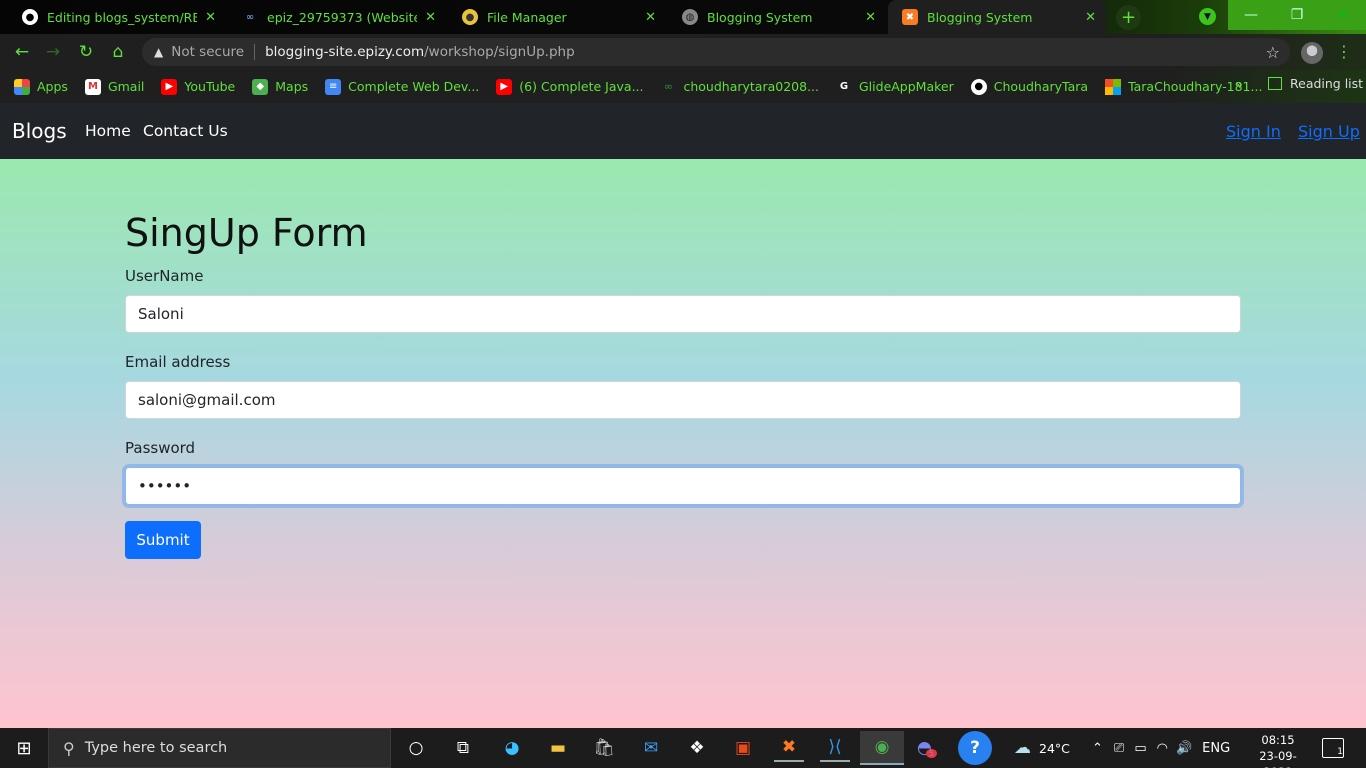 The height and width of the screenshot is (768, 1366). I want to click on more-bookmarks-button: », so click(1239, 85).